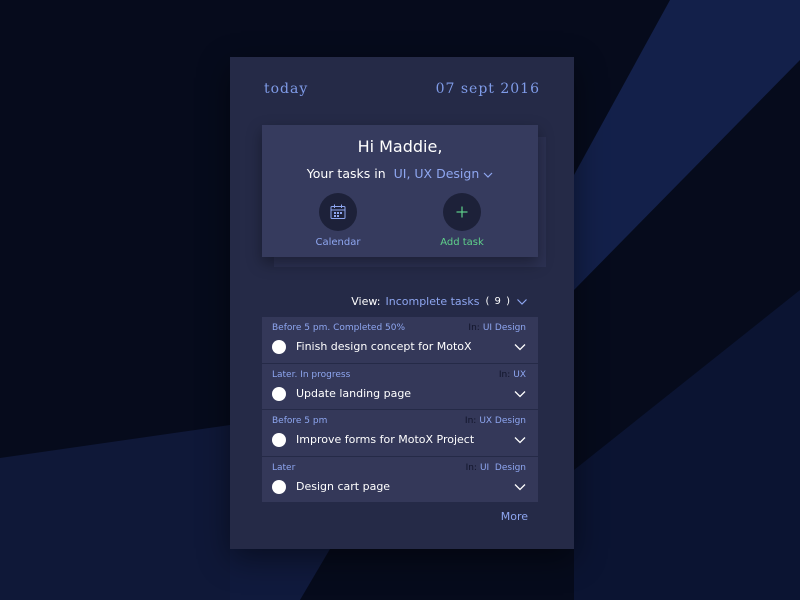 The image size is (800, 600). Describe the element at coordinates (436, 173) in the screenshot. I see `project-name: UI, UX Design` at that location.